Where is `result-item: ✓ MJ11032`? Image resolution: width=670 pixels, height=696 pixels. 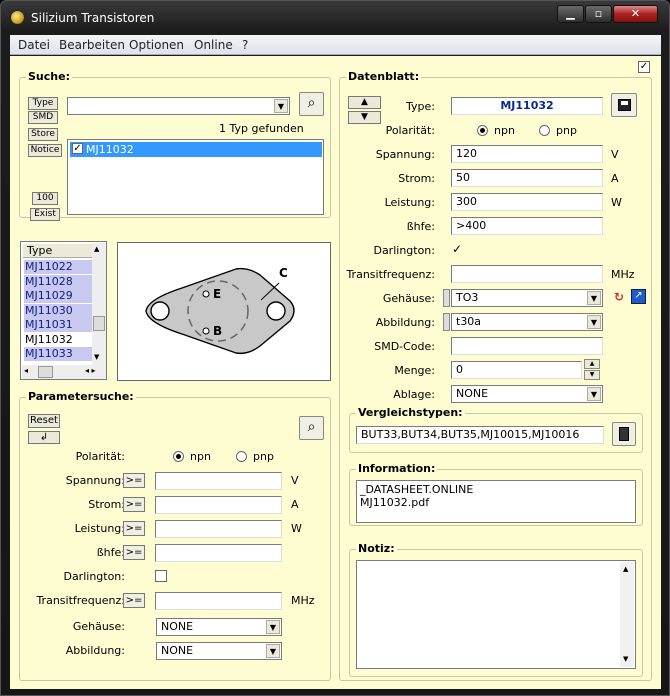 result-item: ✓ MJ11032 is located at coordinates (196, 149).